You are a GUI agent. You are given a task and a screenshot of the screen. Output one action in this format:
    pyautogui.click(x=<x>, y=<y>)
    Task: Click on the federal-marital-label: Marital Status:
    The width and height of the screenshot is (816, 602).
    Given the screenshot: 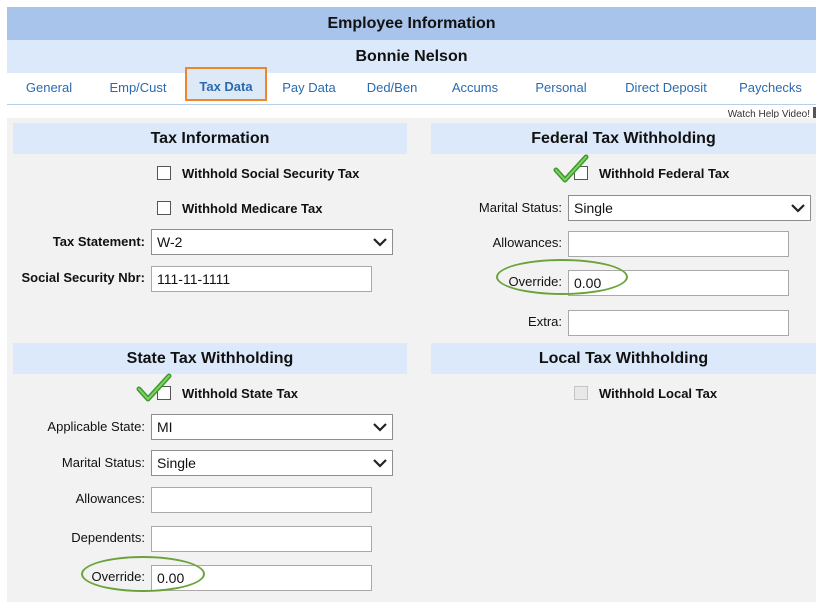 What is the action you would take?
    pyautogui.click(x=520, y=207)
    